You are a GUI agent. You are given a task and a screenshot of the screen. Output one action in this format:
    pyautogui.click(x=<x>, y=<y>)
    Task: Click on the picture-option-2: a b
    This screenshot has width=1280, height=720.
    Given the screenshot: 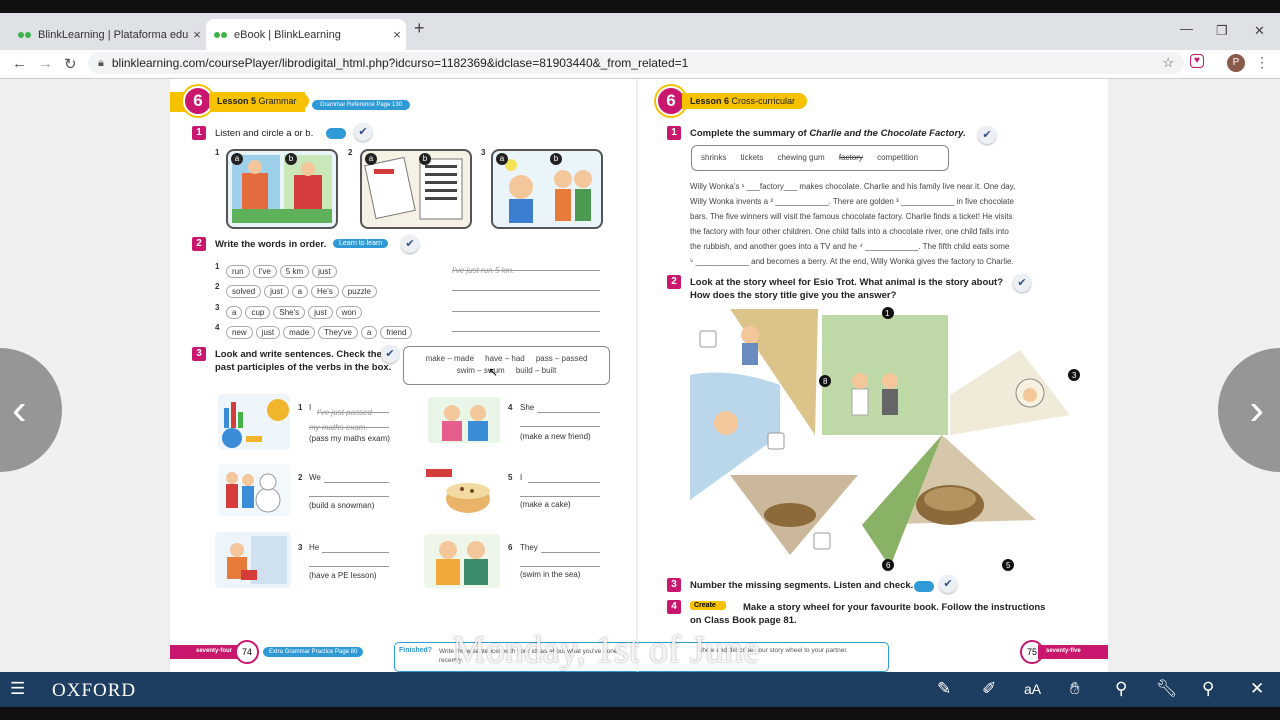 What is the action you would take?
    pyautogui.click(x=416, y=189)
    